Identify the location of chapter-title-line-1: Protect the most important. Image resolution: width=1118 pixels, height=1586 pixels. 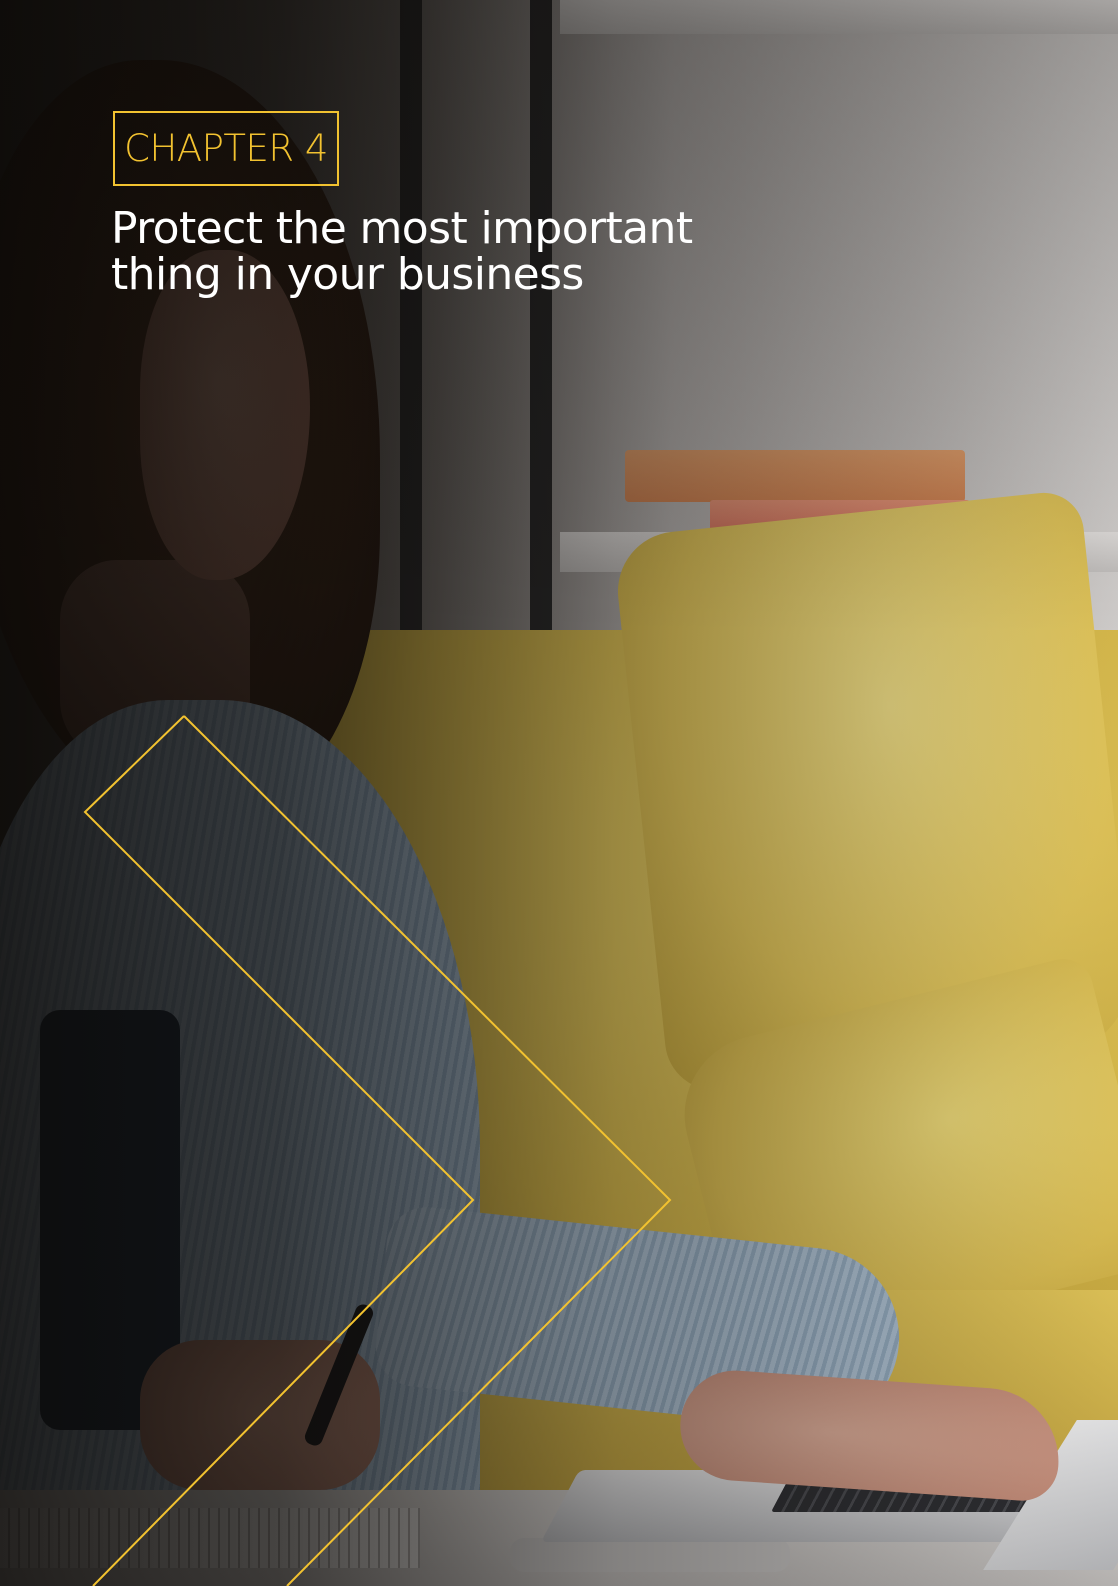
(402, 228).